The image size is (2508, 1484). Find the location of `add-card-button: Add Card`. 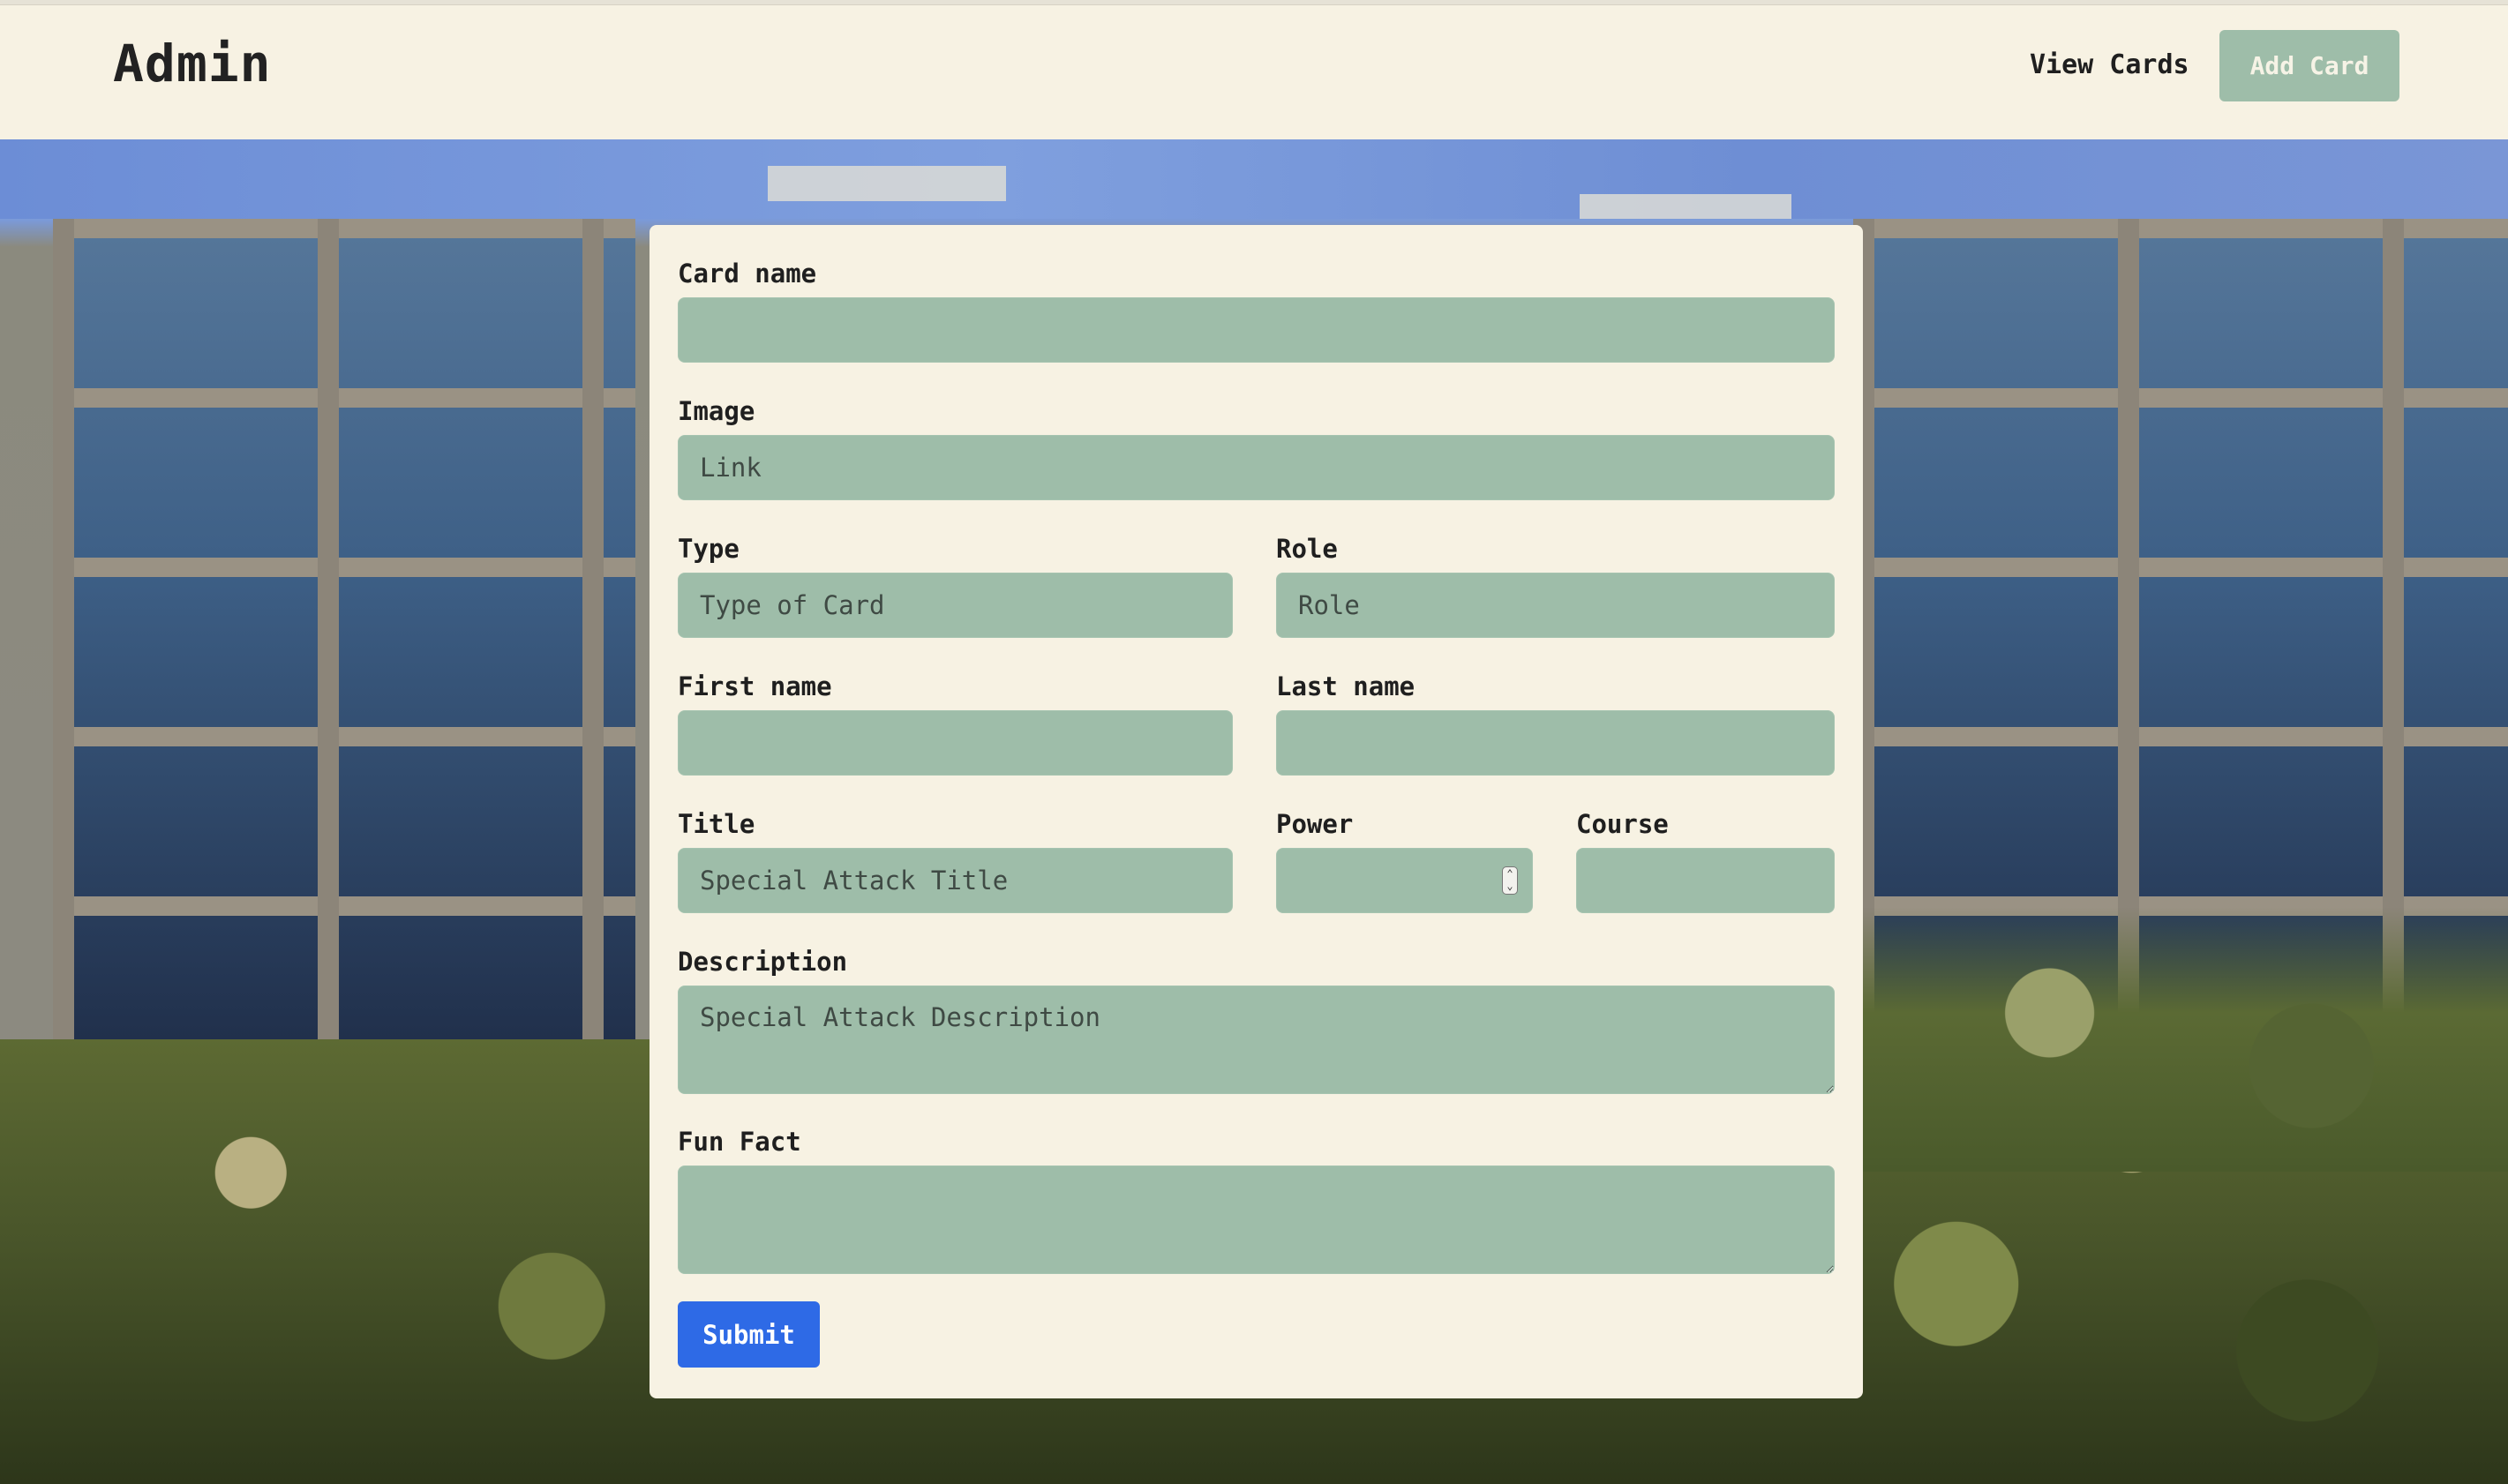

add-card-button: Add Card is located at coordinates (2309, 65).